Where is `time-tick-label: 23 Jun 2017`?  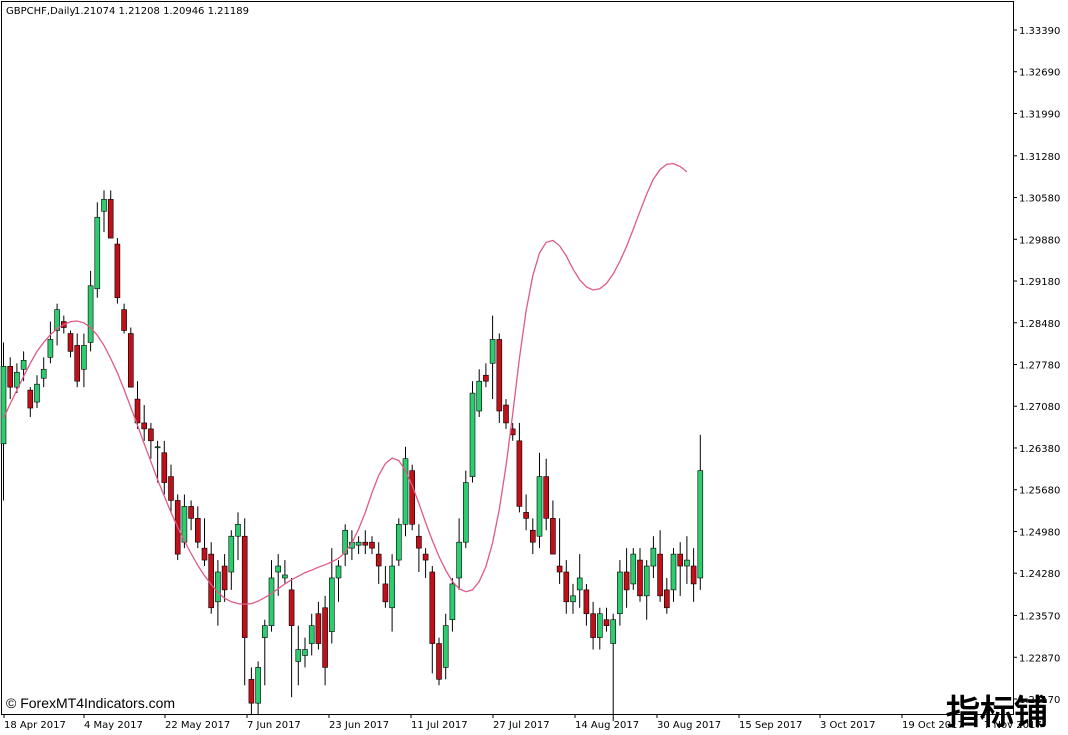
time-tick-label: 23 Jun 2017 is located at coordinates (359, 725).